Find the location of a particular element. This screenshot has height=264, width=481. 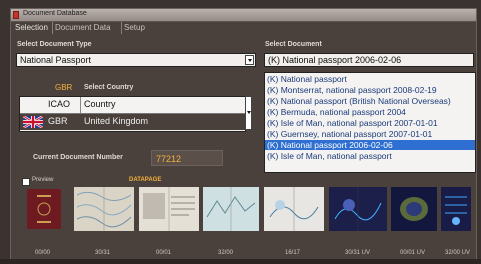

bottom-edge is located at coordinates (240, 261).